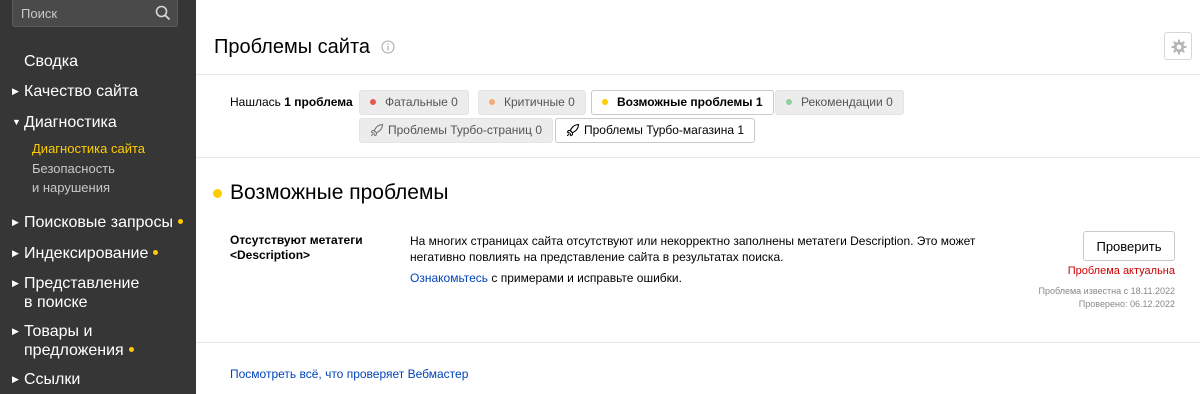 This screenshot has width=1200, height=394. I want to click on view-all-checks-link: Посмотреть всё, что проверяет Вебмастер, so click(349, 374).